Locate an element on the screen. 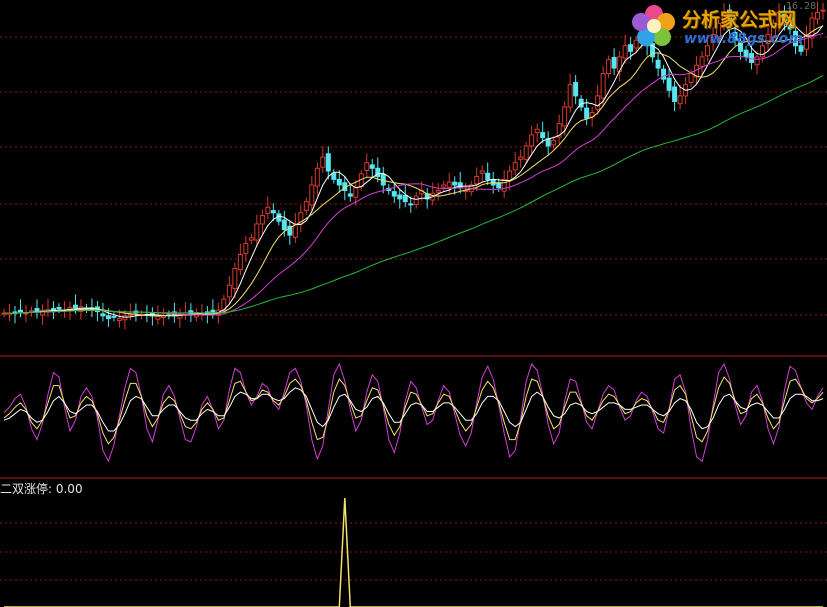  top-price-label: 16.28 is located at coordinates (801, 6).